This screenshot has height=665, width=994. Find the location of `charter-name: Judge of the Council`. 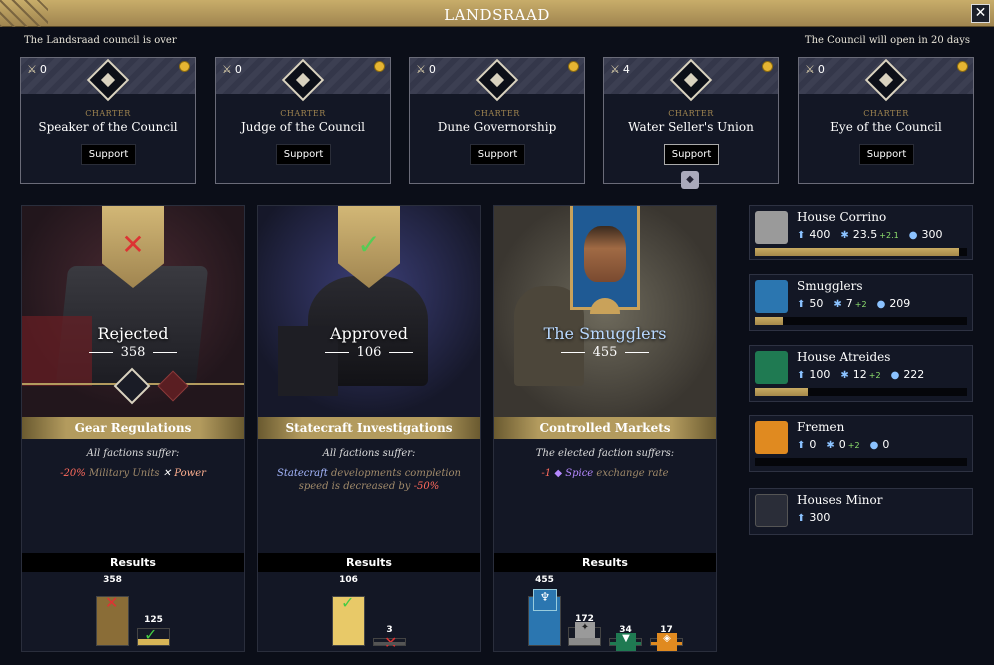

charter-name: Judge of the Council is located at coordinates (303, 127).